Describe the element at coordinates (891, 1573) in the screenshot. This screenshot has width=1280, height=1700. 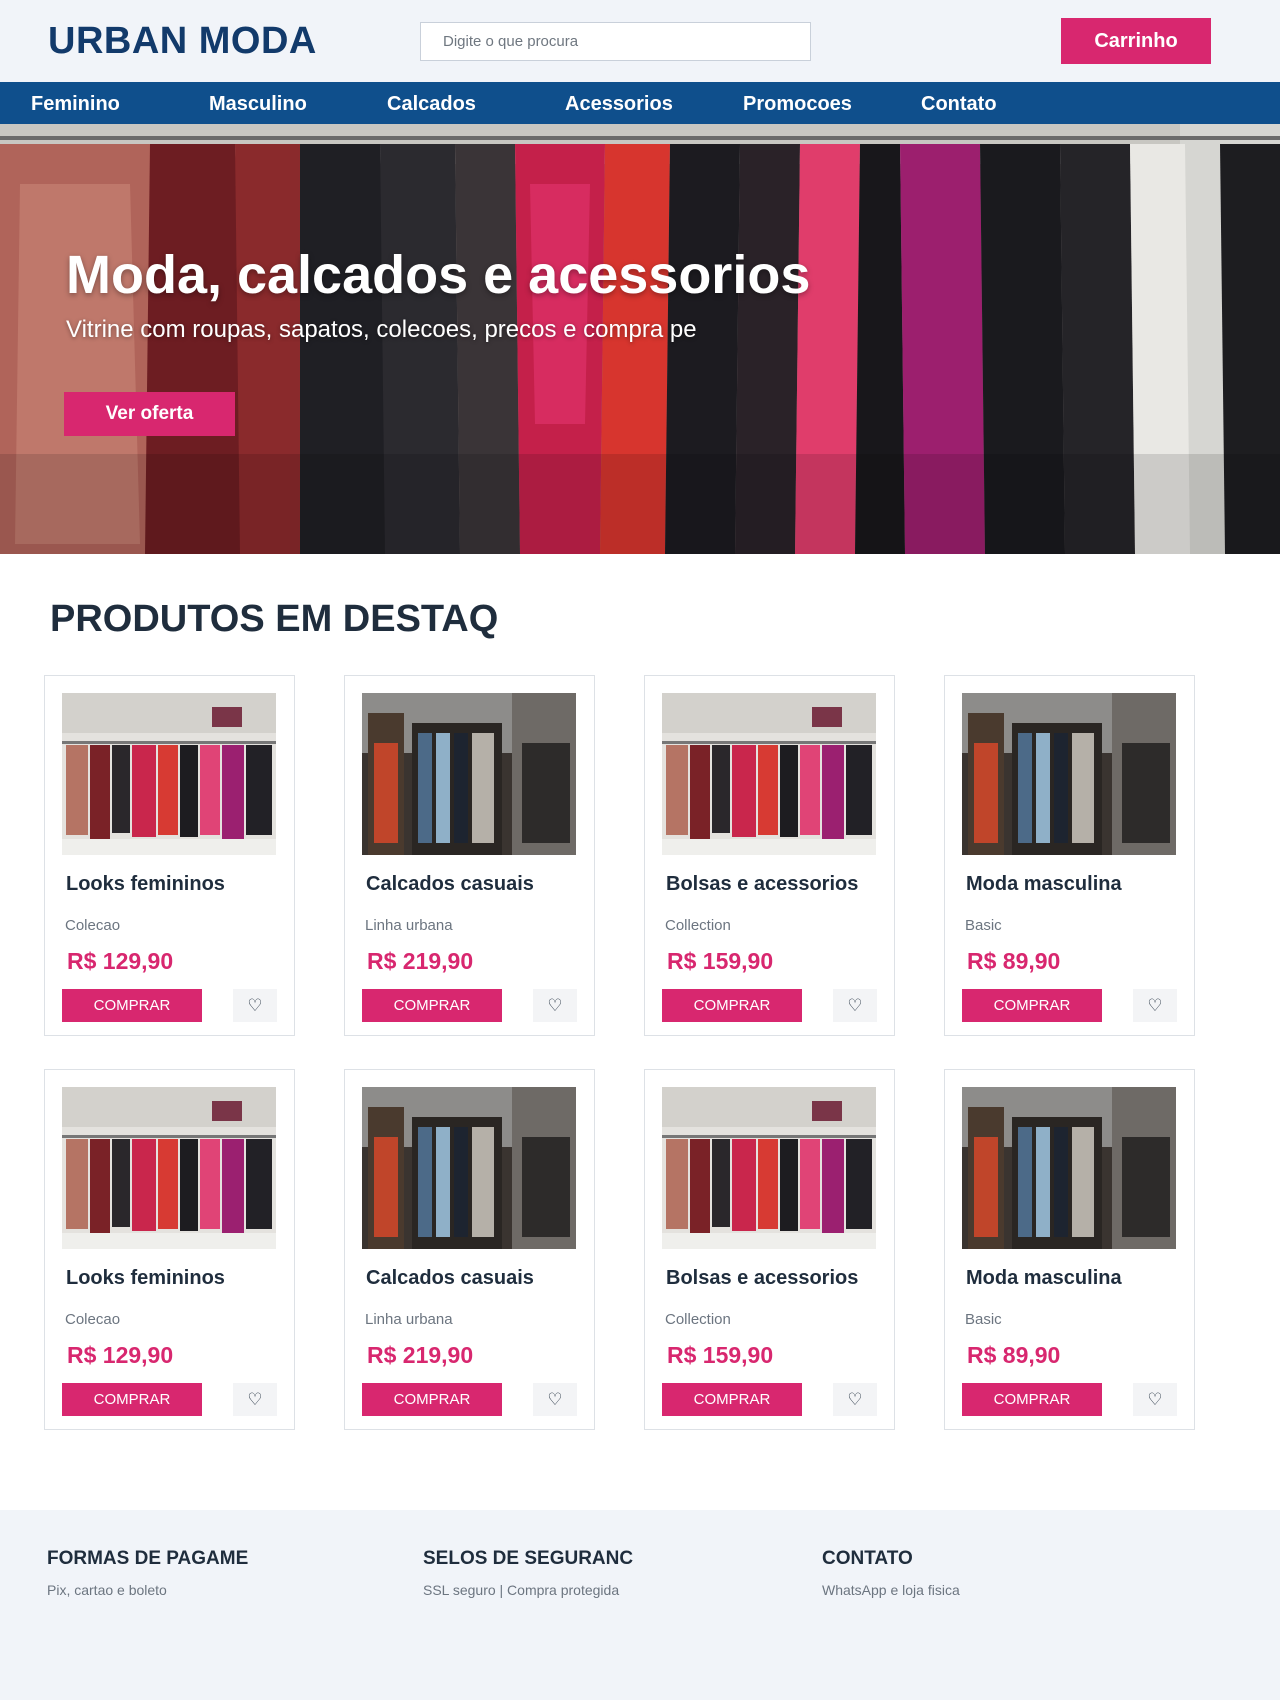
I see `footer-contact: CONTATO WhatsApp e loja fisica` at that location.